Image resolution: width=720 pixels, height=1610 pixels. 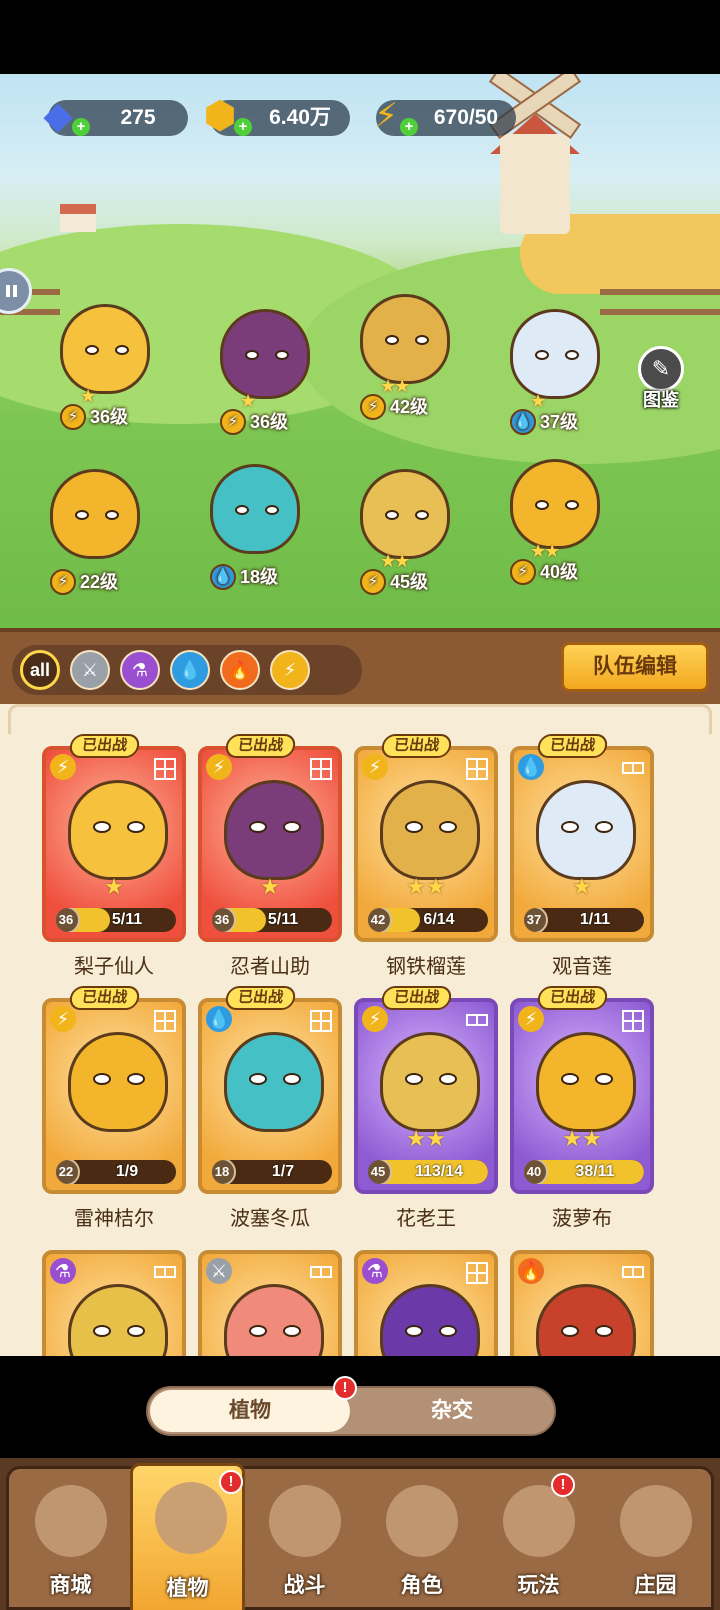 I want to click on plant-card-frame: ⚗, so click(x=426, y=1303).